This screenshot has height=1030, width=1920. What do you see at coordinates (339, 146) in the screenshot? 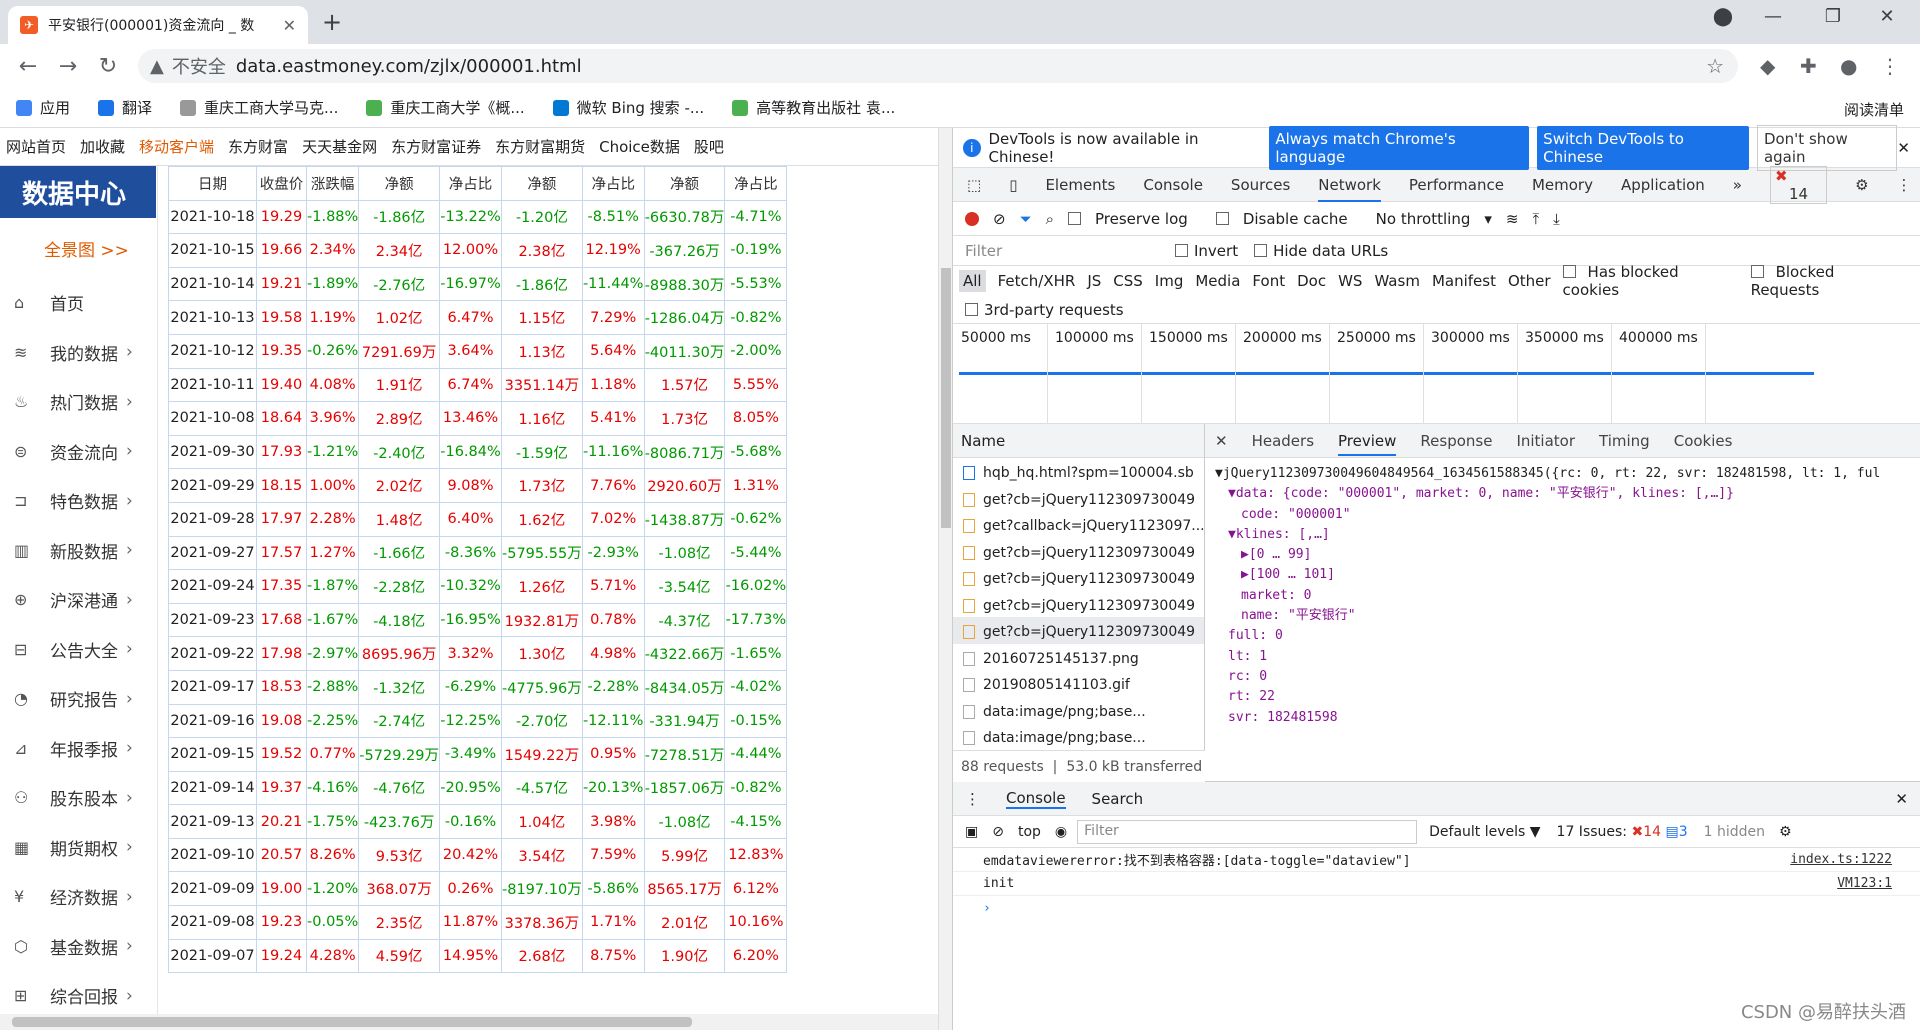
I see `nav-link: 天天基金网` at bounding box center [339, 146].